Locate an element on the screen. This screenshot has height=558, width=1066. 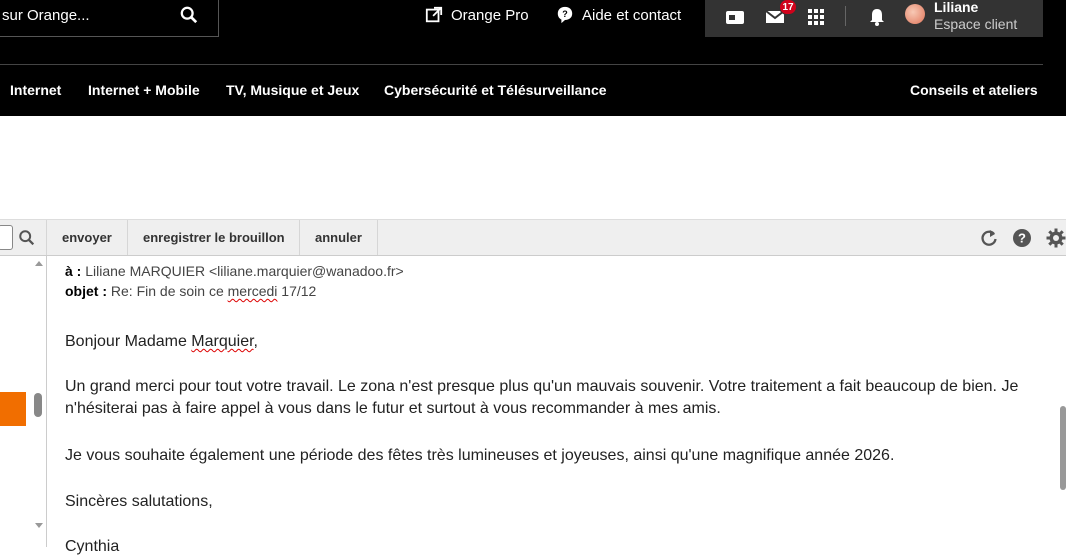
nav-internet-mobile: Internet + Mobile is located at coordinates (144, 90).